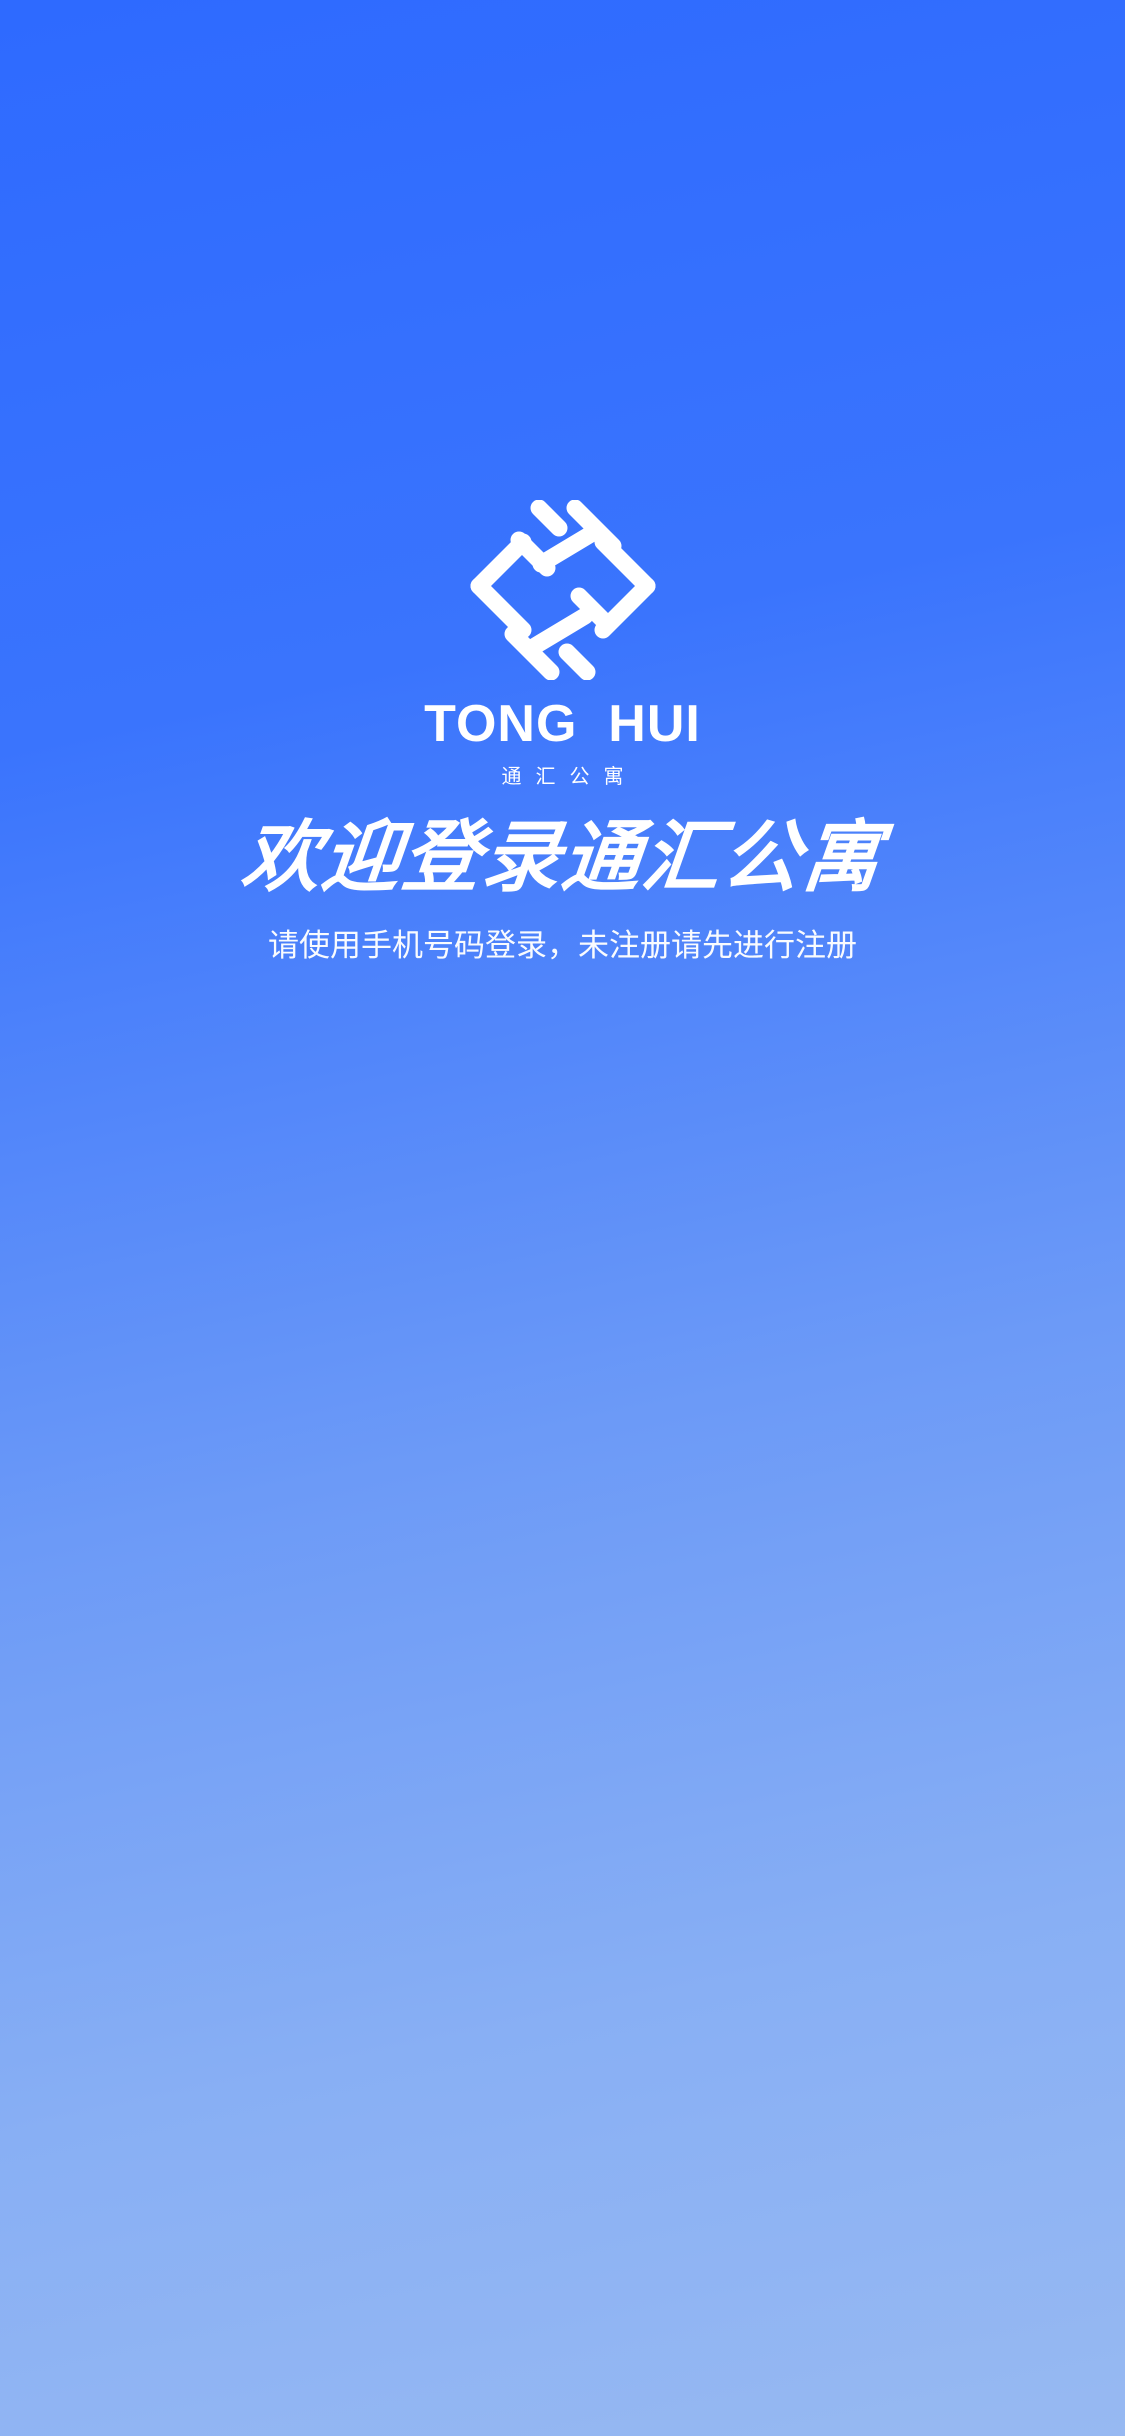 Image resolution: width=1125 pixels, height=2436 pixels. Describe the element at coordinates (562, 946) in the screenshot. I see `welcome-subtitle: 请使用手机号码登录，未注册请先进行注册` at that location.